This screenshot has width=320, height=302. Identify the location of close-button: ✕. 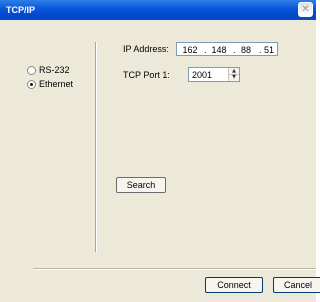
(305, 9).